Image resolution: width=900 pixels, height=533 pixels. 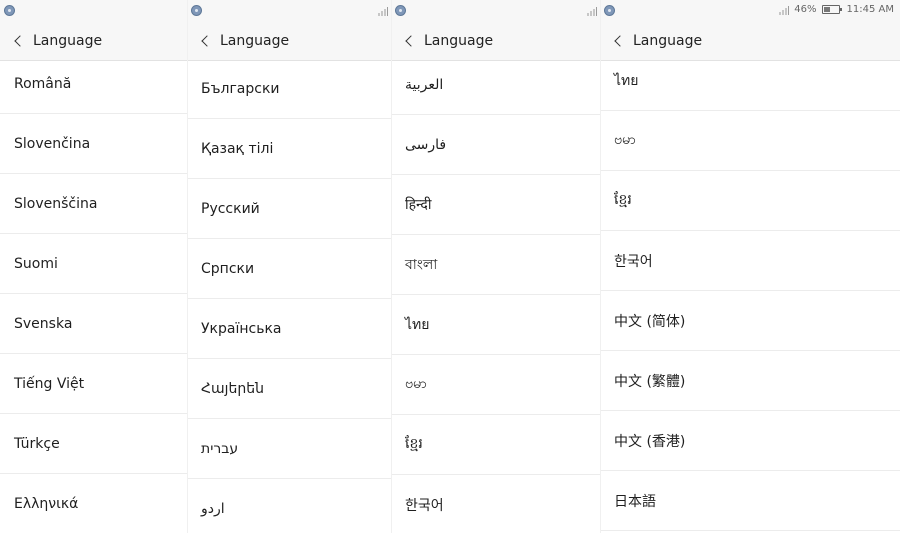 I want to click on language-item: 中文 (简体), so click(x=750, y=321).